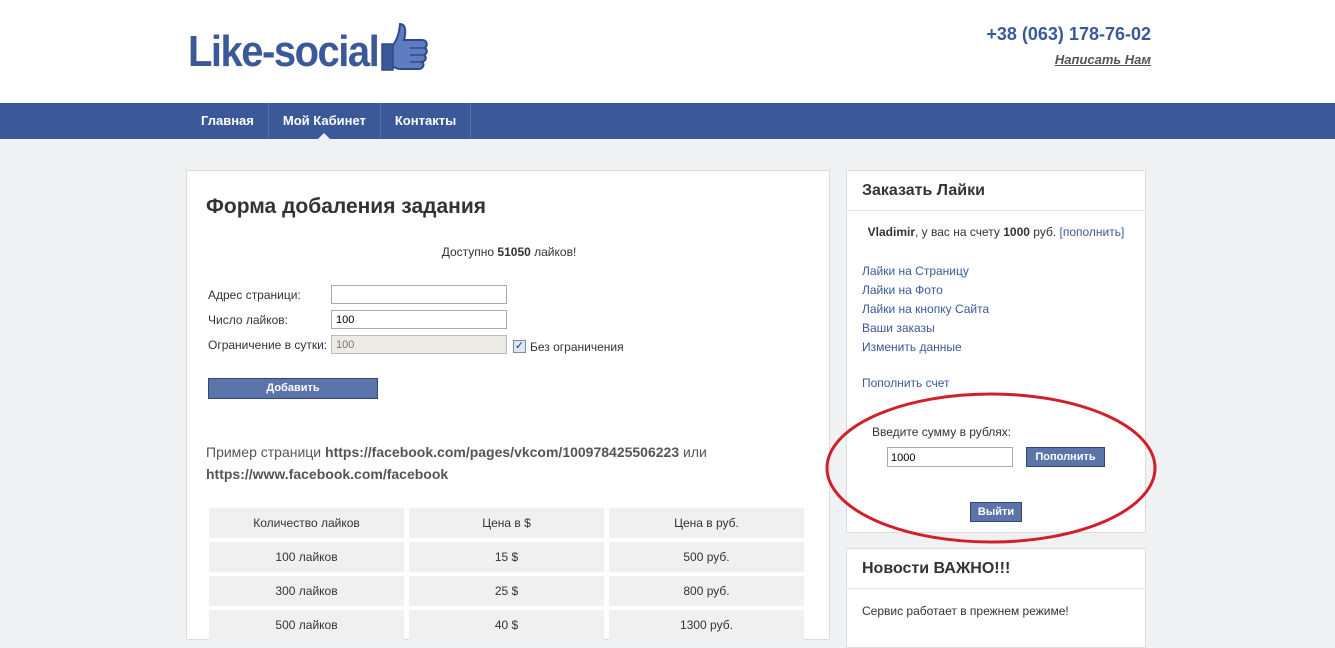 Image resolution: width=1335 pixels, height=648 pixels. Describe the element at coordinates (991, 468) in the screenshot. I see `annotation-ellipse` at that location.